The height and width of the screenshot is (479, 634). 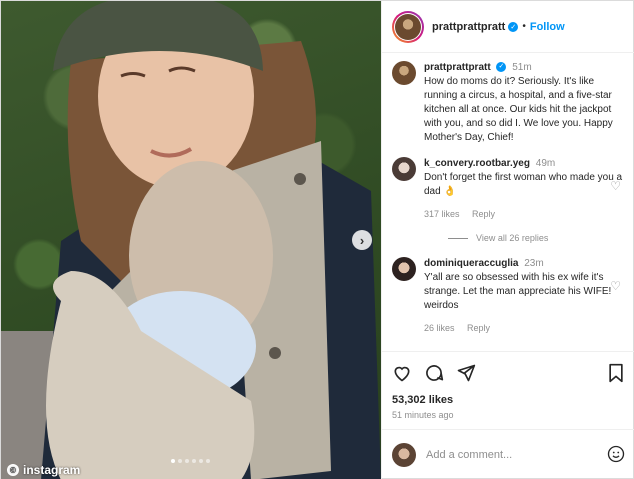 I want to click on next-photo-button: ›, so click(x=362, y=240).